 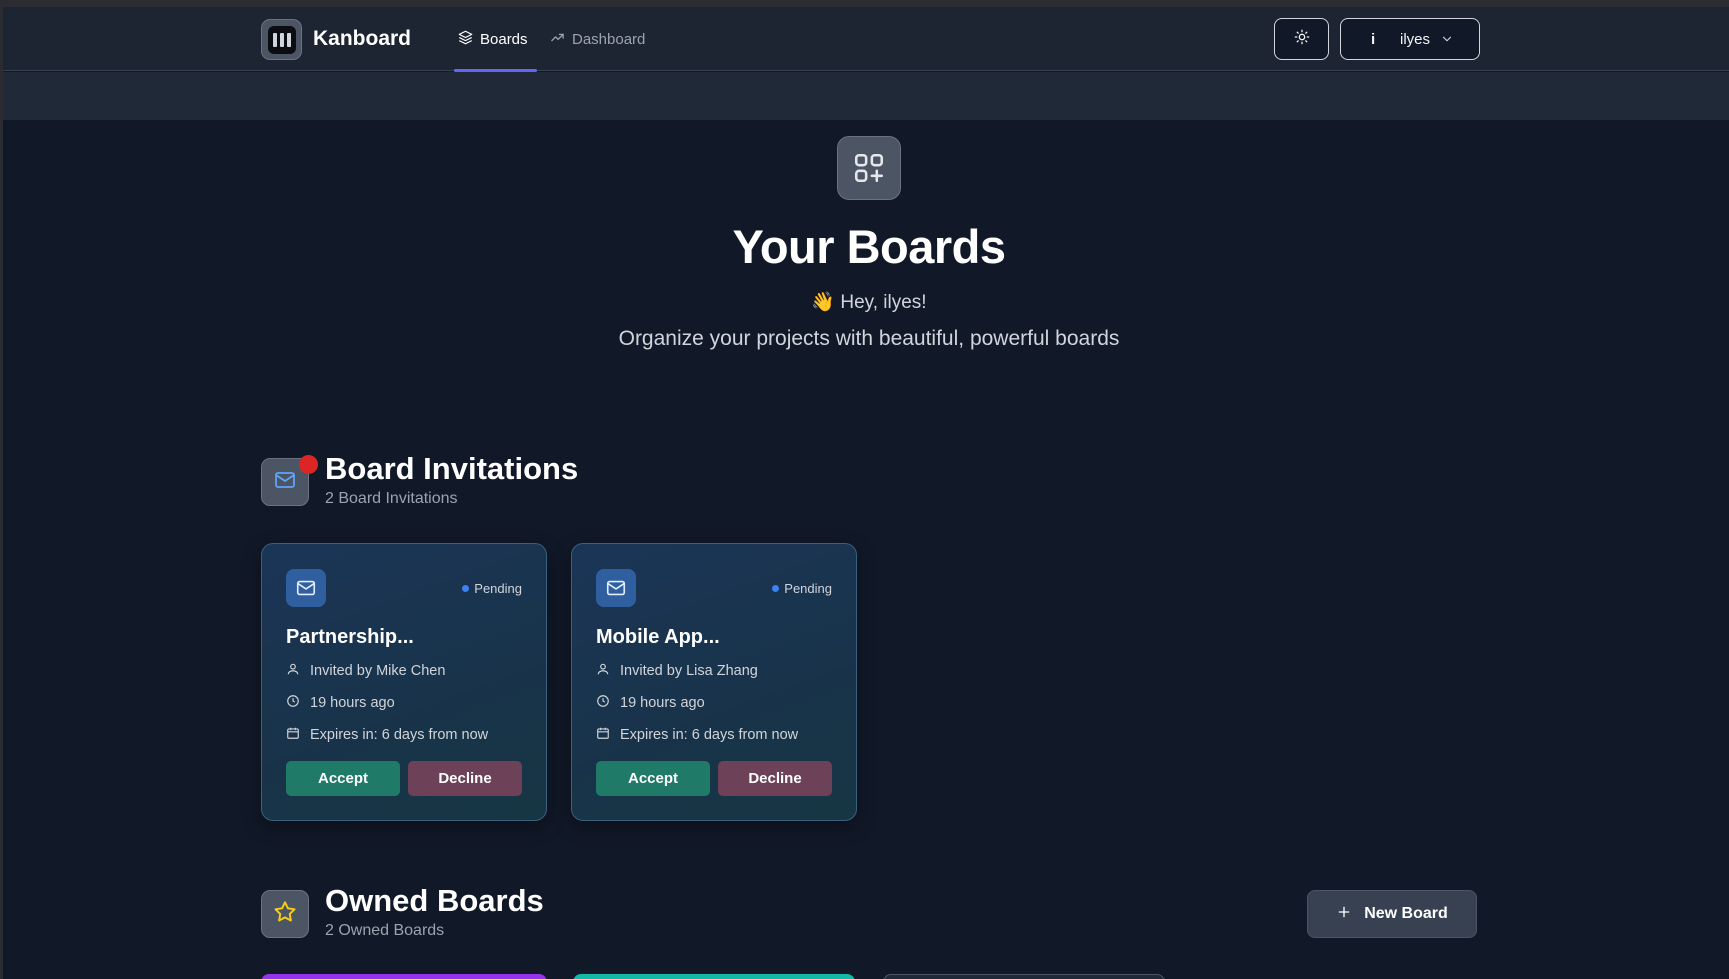 I want to click on user-menu-button: i ilyes, so click(x=1410, y=39).